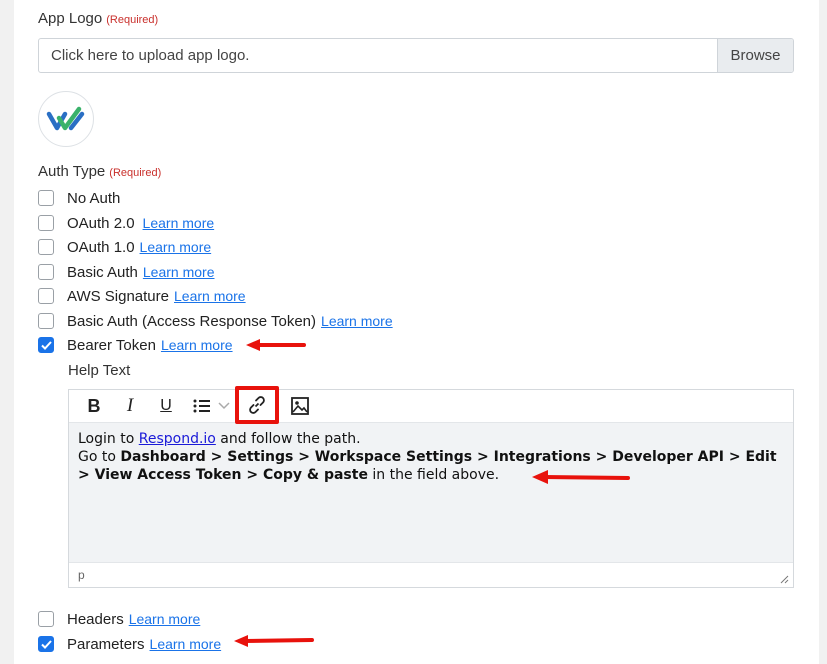 This screenshot has width=827, height=664. Describe the element at coordinates (72, 171) in the screenshot. I see `auth-type-label-text: Auth Type` at that location.